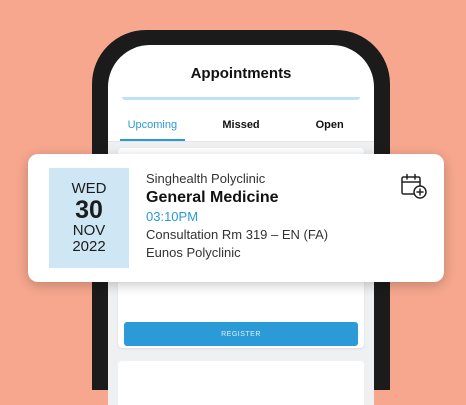 The width and height of the screenshot is (466, 405). Describe the element at coordinates (237, 234) in the screenshot. I see `appointment-room: Consultation Rm 319 – EN (FA)` at that location.